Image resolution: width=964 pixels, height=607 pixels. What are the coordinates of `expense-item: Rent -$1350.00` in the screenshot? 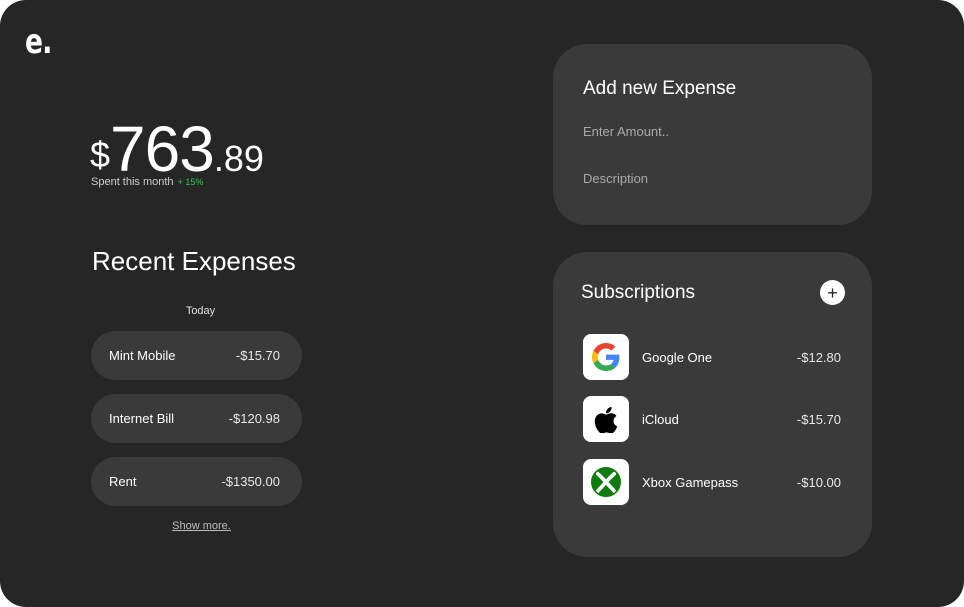 It's located at (196, 481).